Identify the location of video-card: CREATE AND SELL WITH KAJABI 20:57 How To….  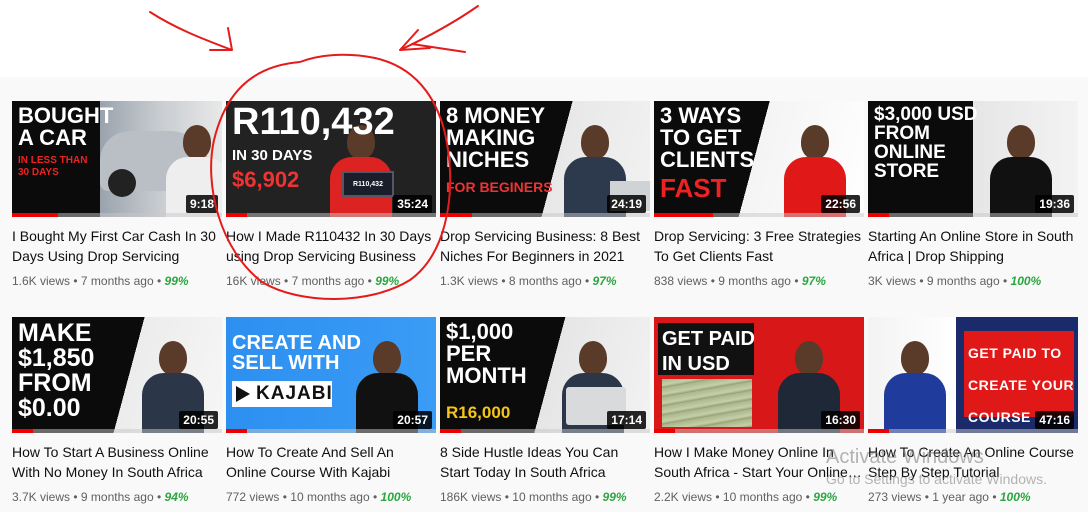
(331, 411).